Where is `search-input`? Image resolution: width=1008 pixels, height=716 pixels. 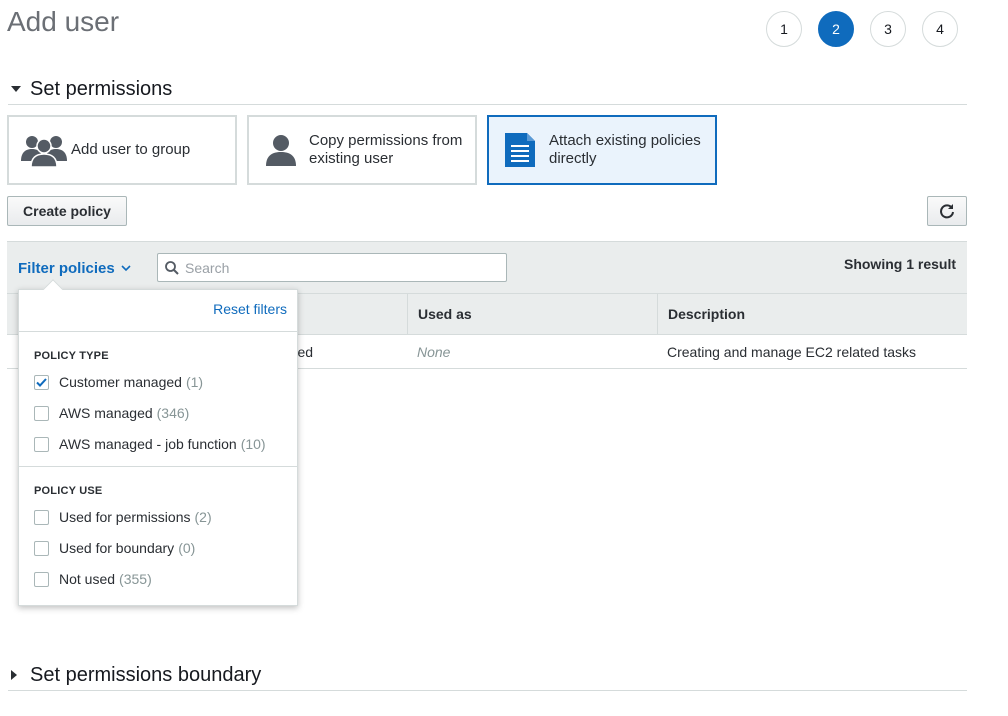 search-input is located at coordinates (335, 267).